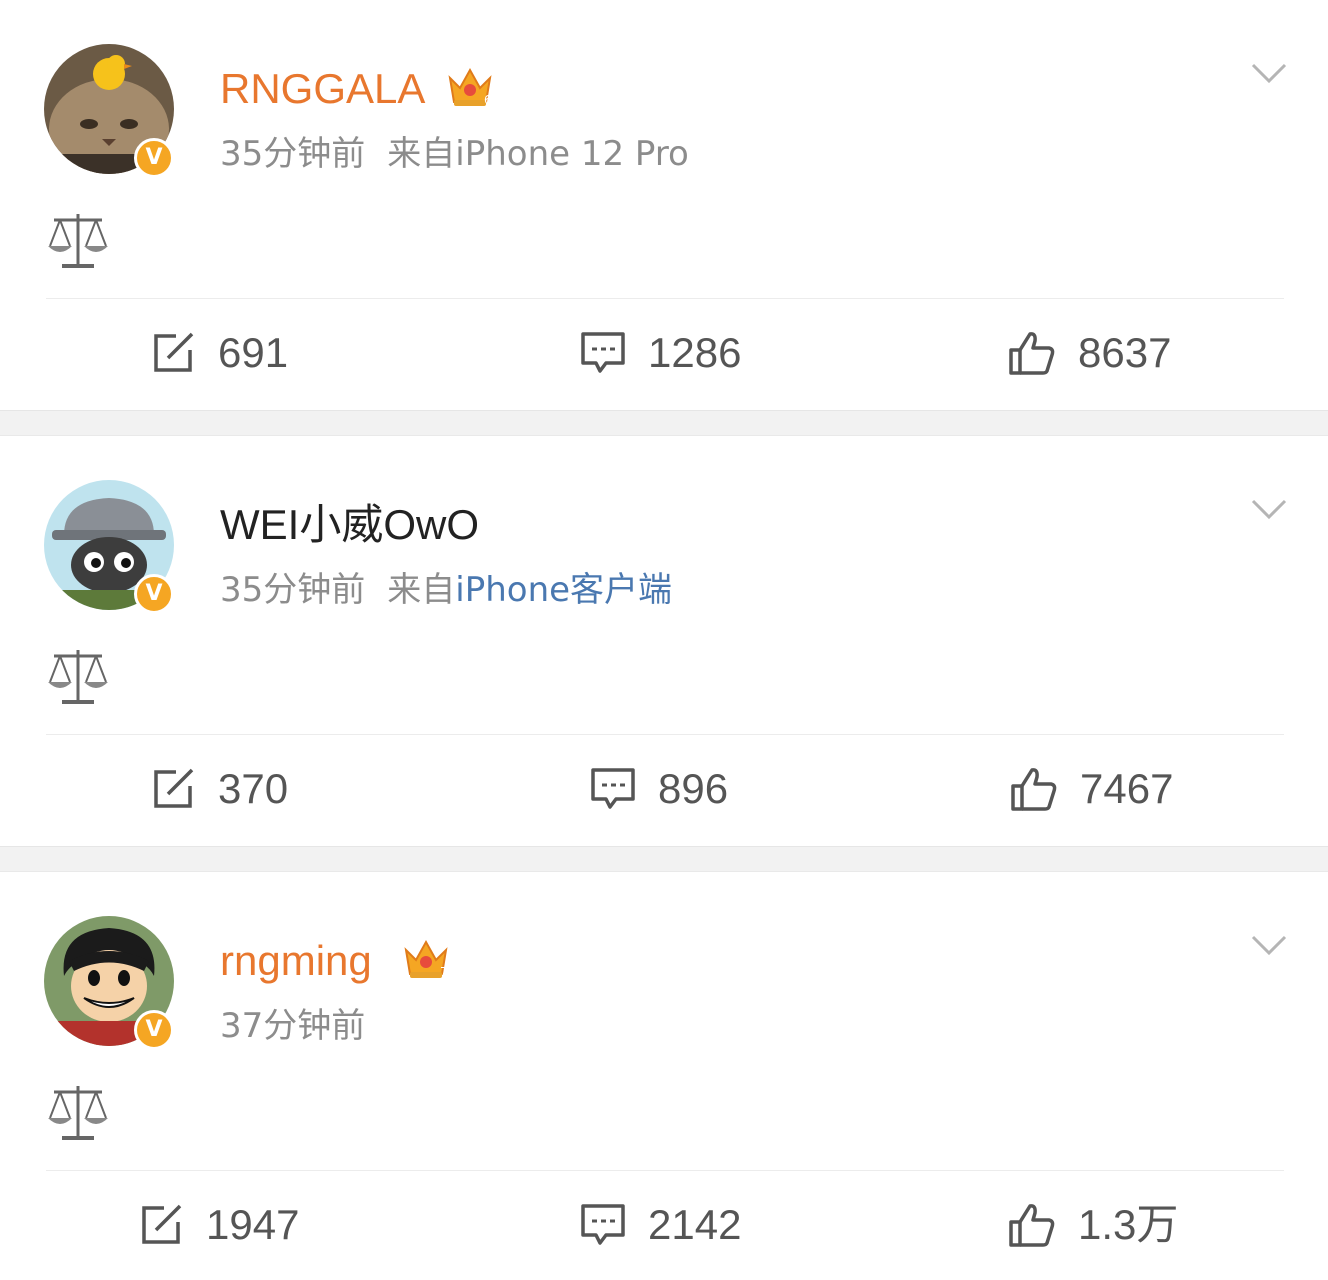  What do you see at coordinates (253, 1224) in the screenshot?
I see `repost-count: 1947` at bounding box center [253, 1224].